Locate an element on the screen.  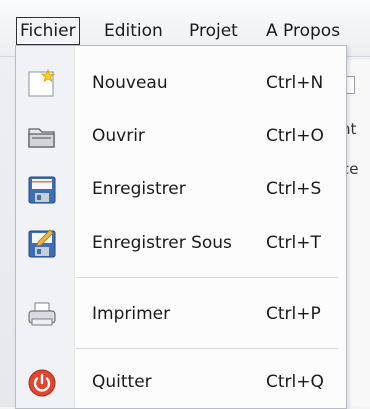
menu-item-ouvrir: Ouvrir Ctrl+O is located at coordinates (181, 137).